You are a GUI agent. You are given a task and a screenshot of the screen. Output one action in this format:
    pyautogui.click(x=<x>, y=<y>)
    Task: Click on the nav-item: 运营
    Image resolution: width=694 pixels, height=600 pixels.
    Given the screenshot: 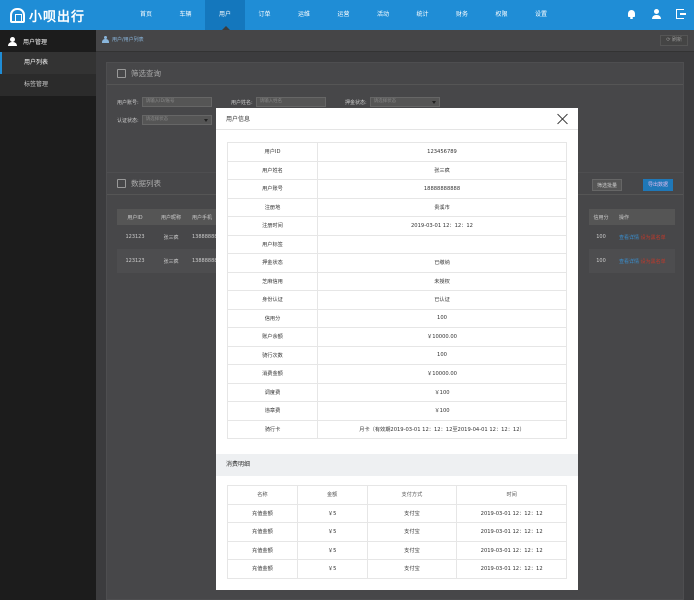 What is the action you would take?
    pyautogui.click(x=344, y=15)
    